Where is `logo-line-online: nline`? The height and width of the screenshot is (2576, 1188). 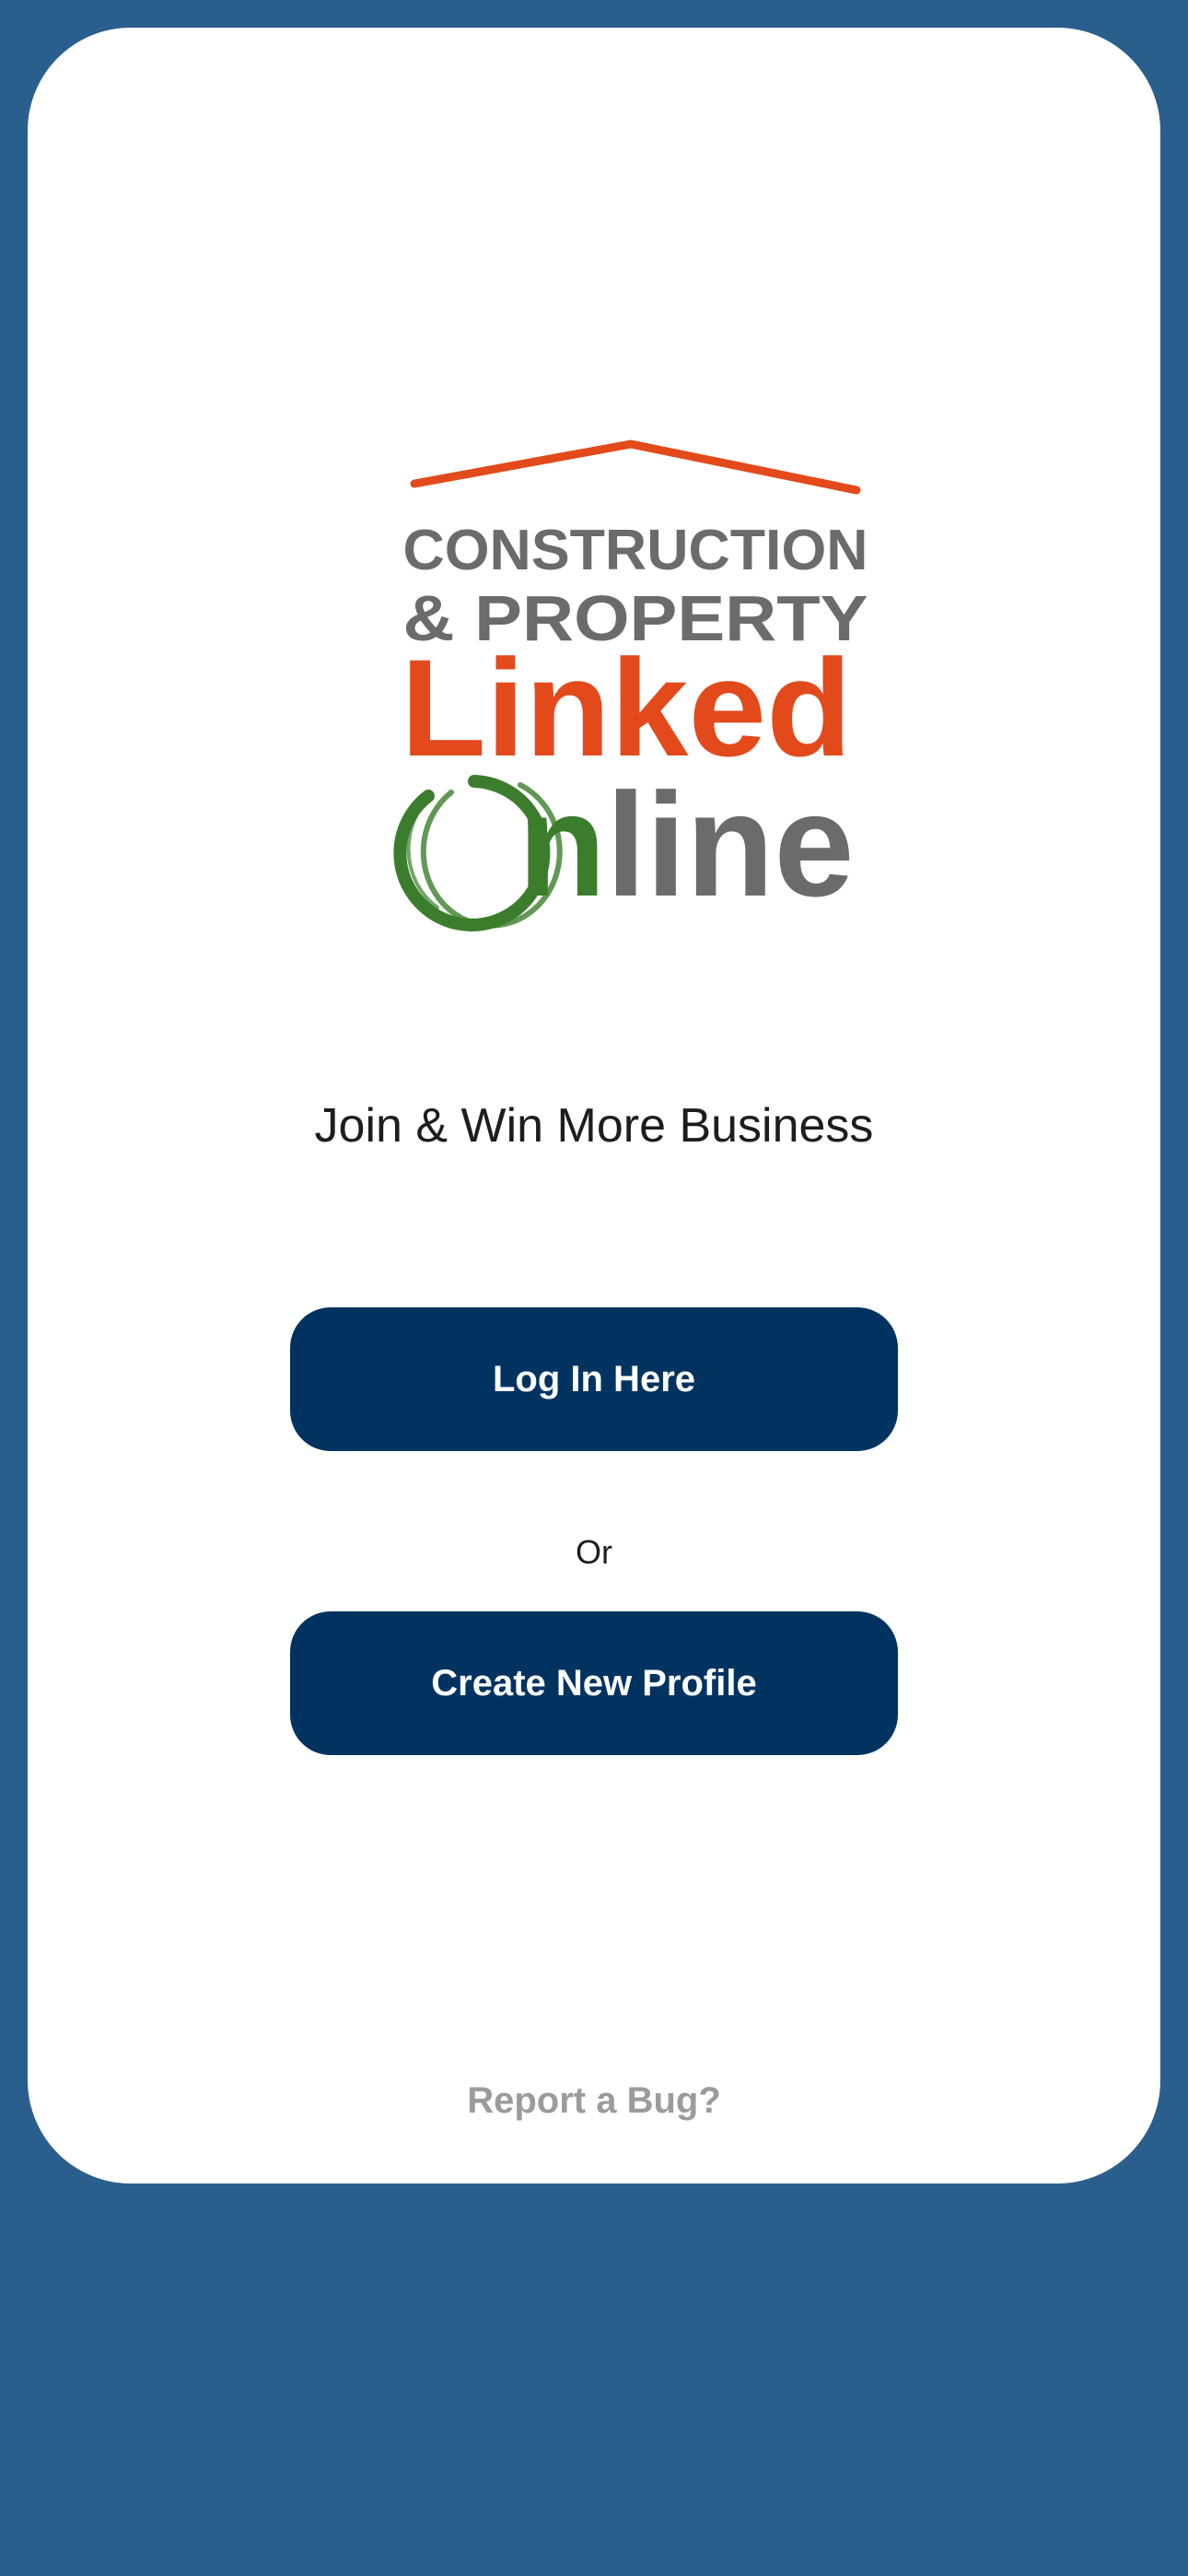
logo-line-online: nline is located at coordinates (686, 844).